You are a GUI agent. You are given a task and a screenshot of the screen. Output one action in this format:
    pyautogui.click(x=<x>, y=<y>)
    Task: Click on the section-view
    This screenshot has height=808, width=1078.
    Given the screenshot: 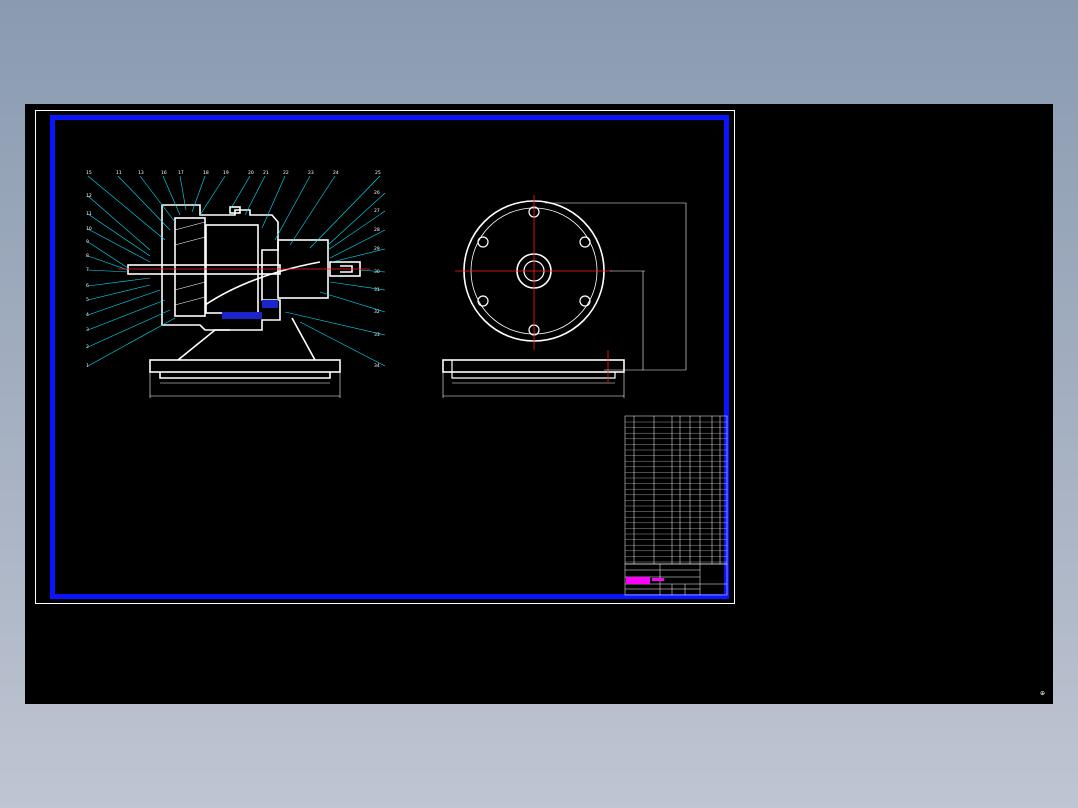 What is the action you would take?
    pyautogui.click(x=244, y=291)
    